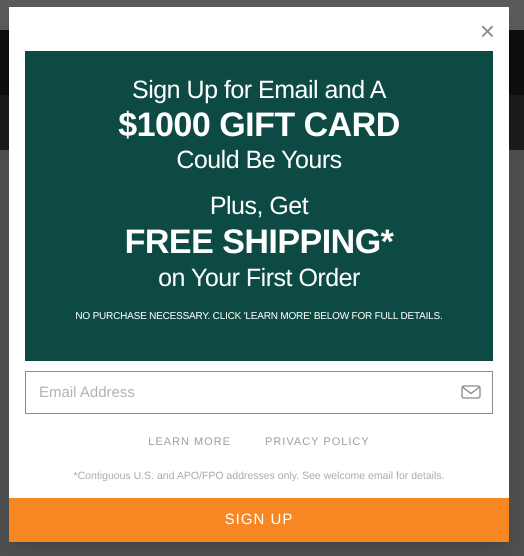  I want to click on promo-disclaimer: NO PURCHASE NECESSARY. CLICK 'LEARN MORE' BELOW FOR FULL DETAILS., so click(259, 317).